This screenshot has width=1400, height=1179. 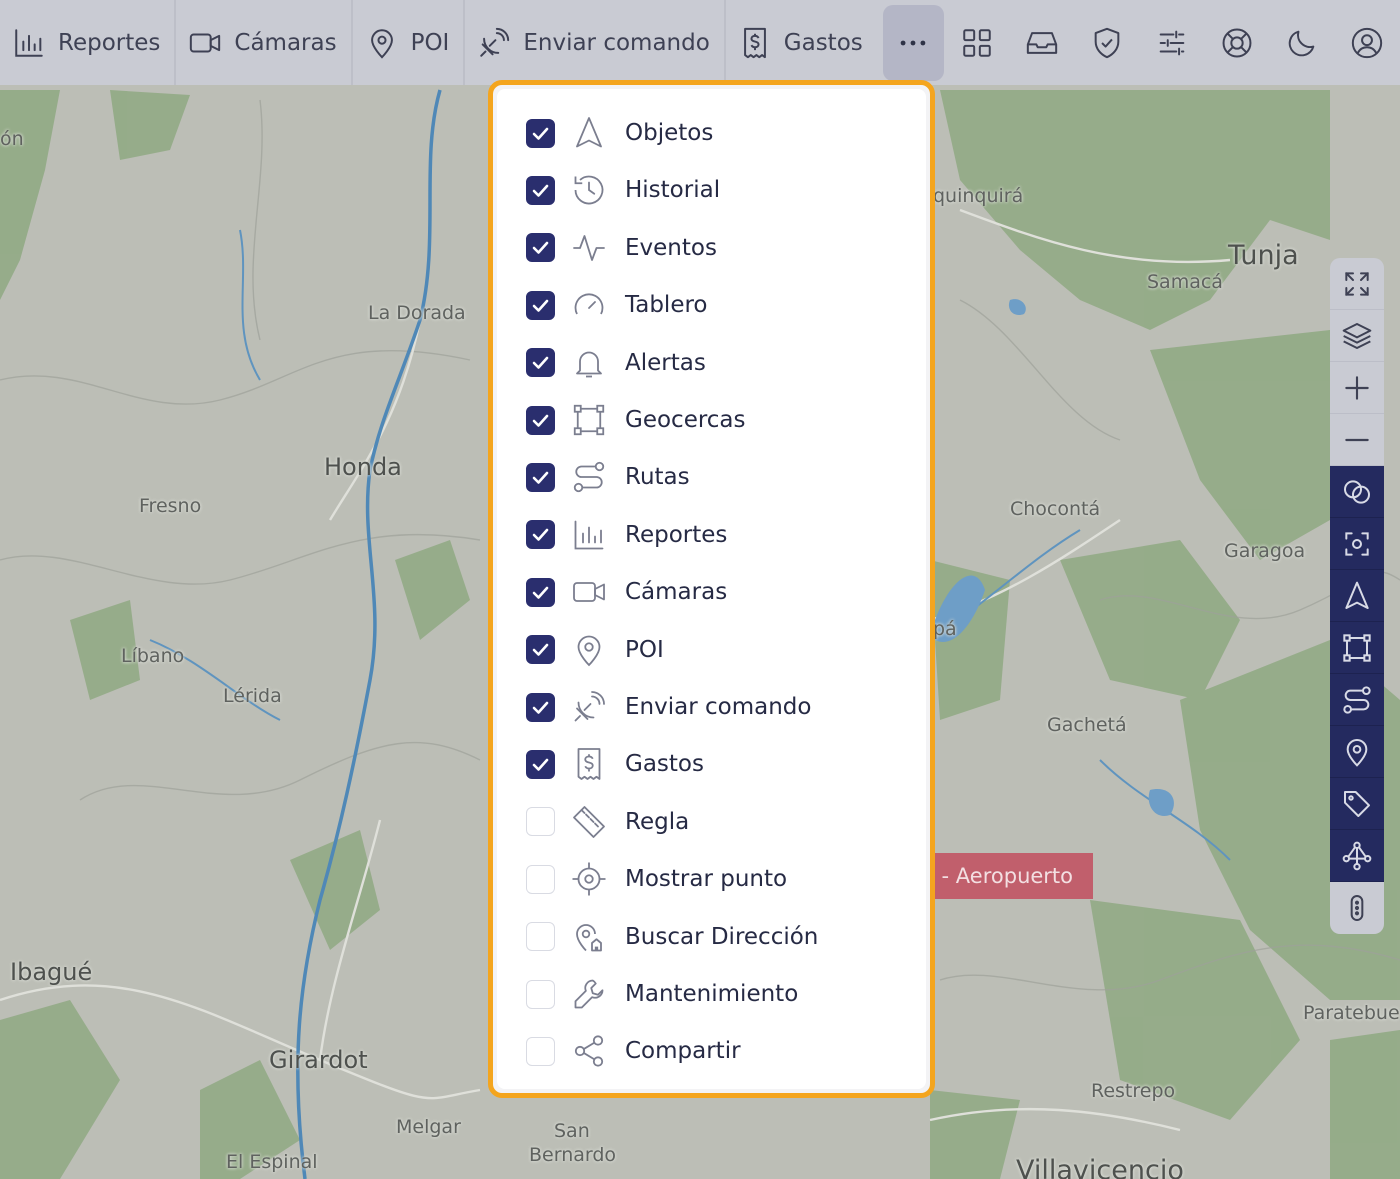 I want to click on place-label: Bernardo, so click(x=573, y=1155).